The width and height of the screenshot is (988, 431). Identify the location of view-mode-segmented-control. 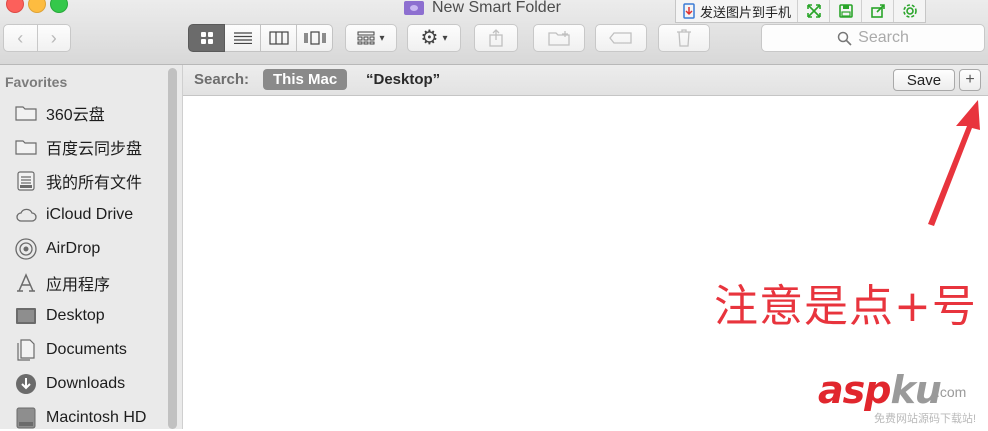
(260, 38).